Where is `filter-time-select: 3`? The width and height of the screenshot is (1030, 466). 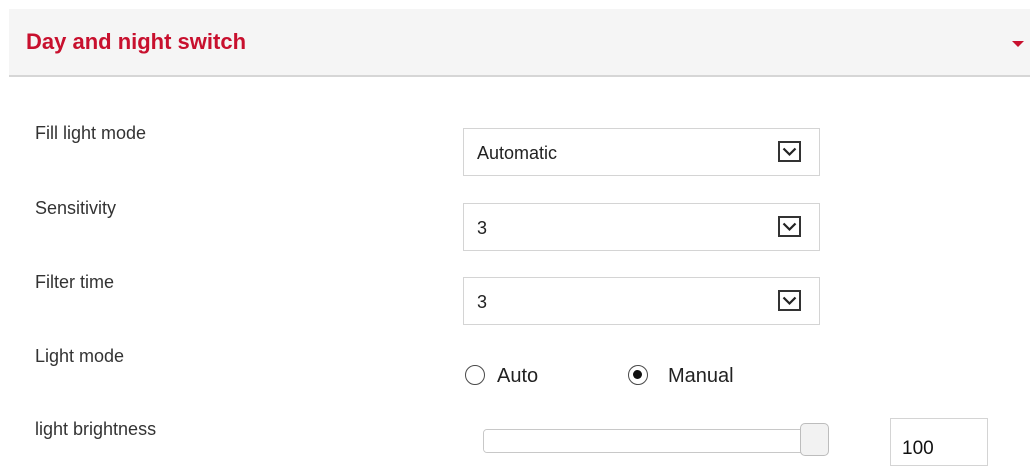
filter-time-select: 3 is located at coordinates (641, 301).